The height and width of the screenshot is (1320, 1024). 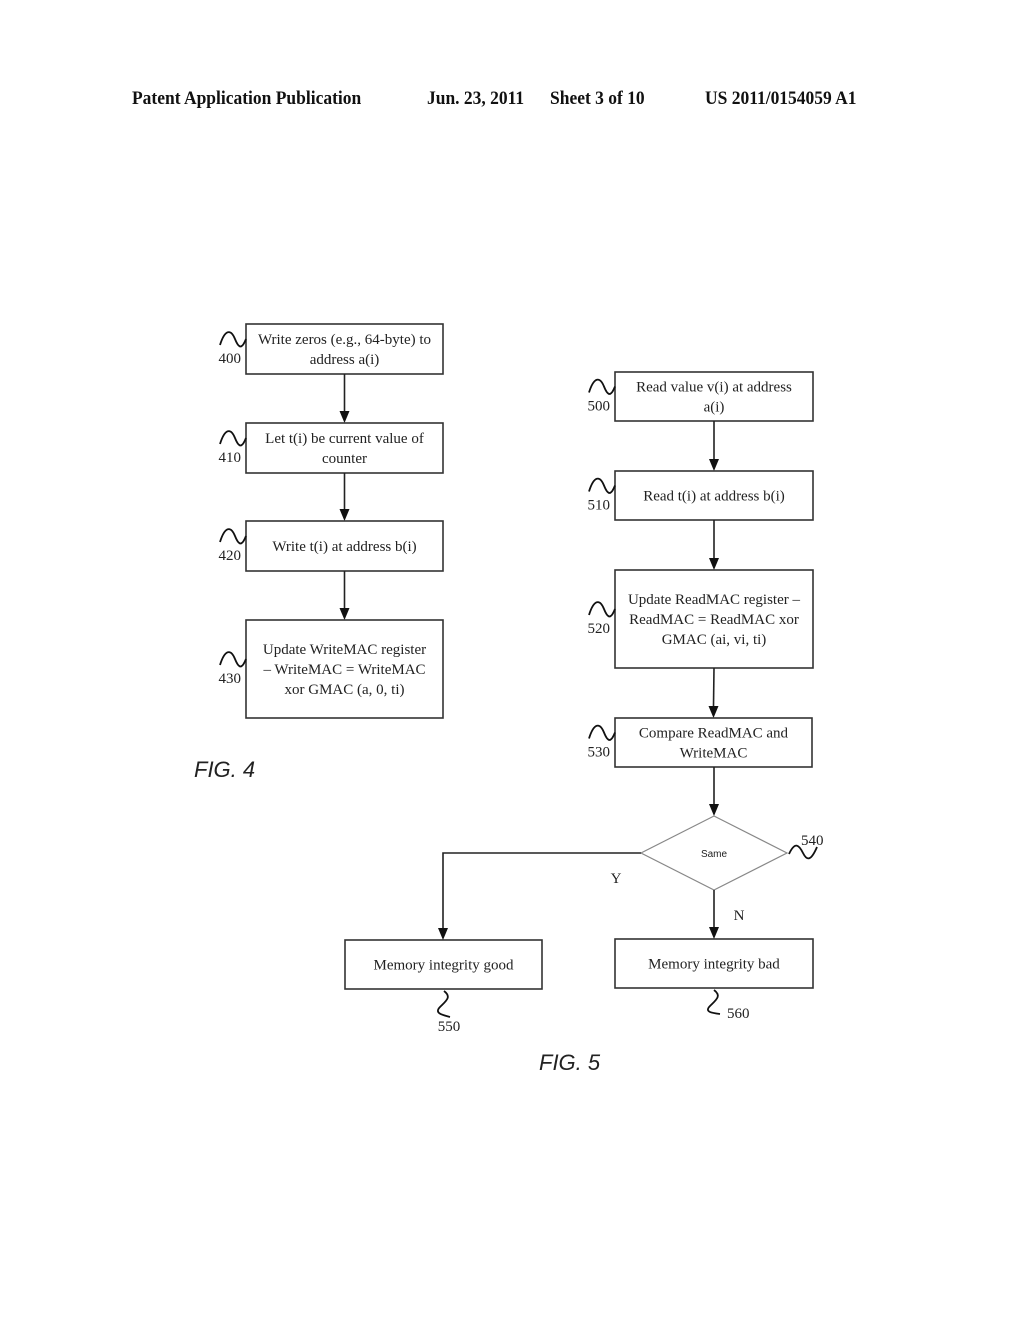 What do you see at coordinates (714, 854) in the screenshot?
I see `decision-label: Same` at bounding box center [714, 854].